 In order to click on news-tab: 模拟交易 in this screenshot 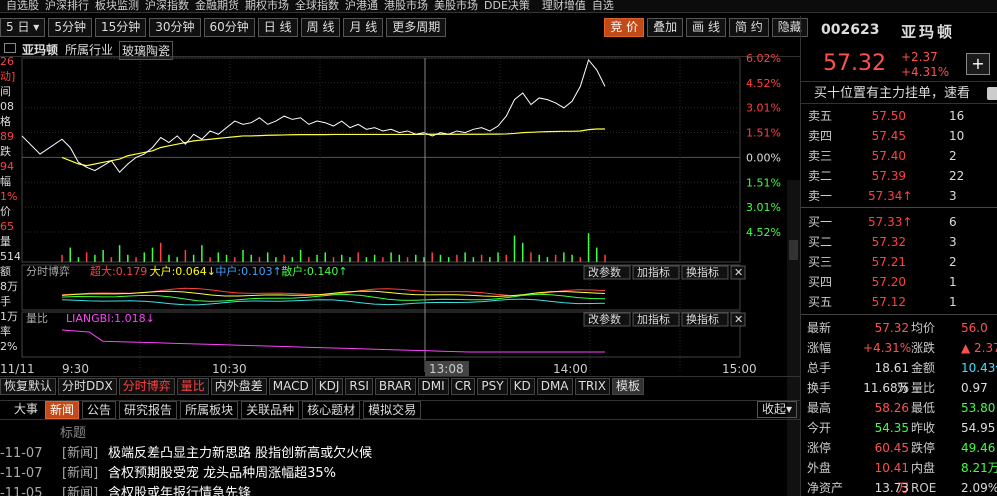, I will do `click(392, 410)`.